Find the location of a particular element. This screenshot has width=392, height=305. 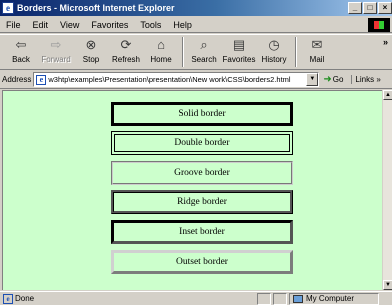

groove-border-box: Groove border is located at coordinates (202, 173).